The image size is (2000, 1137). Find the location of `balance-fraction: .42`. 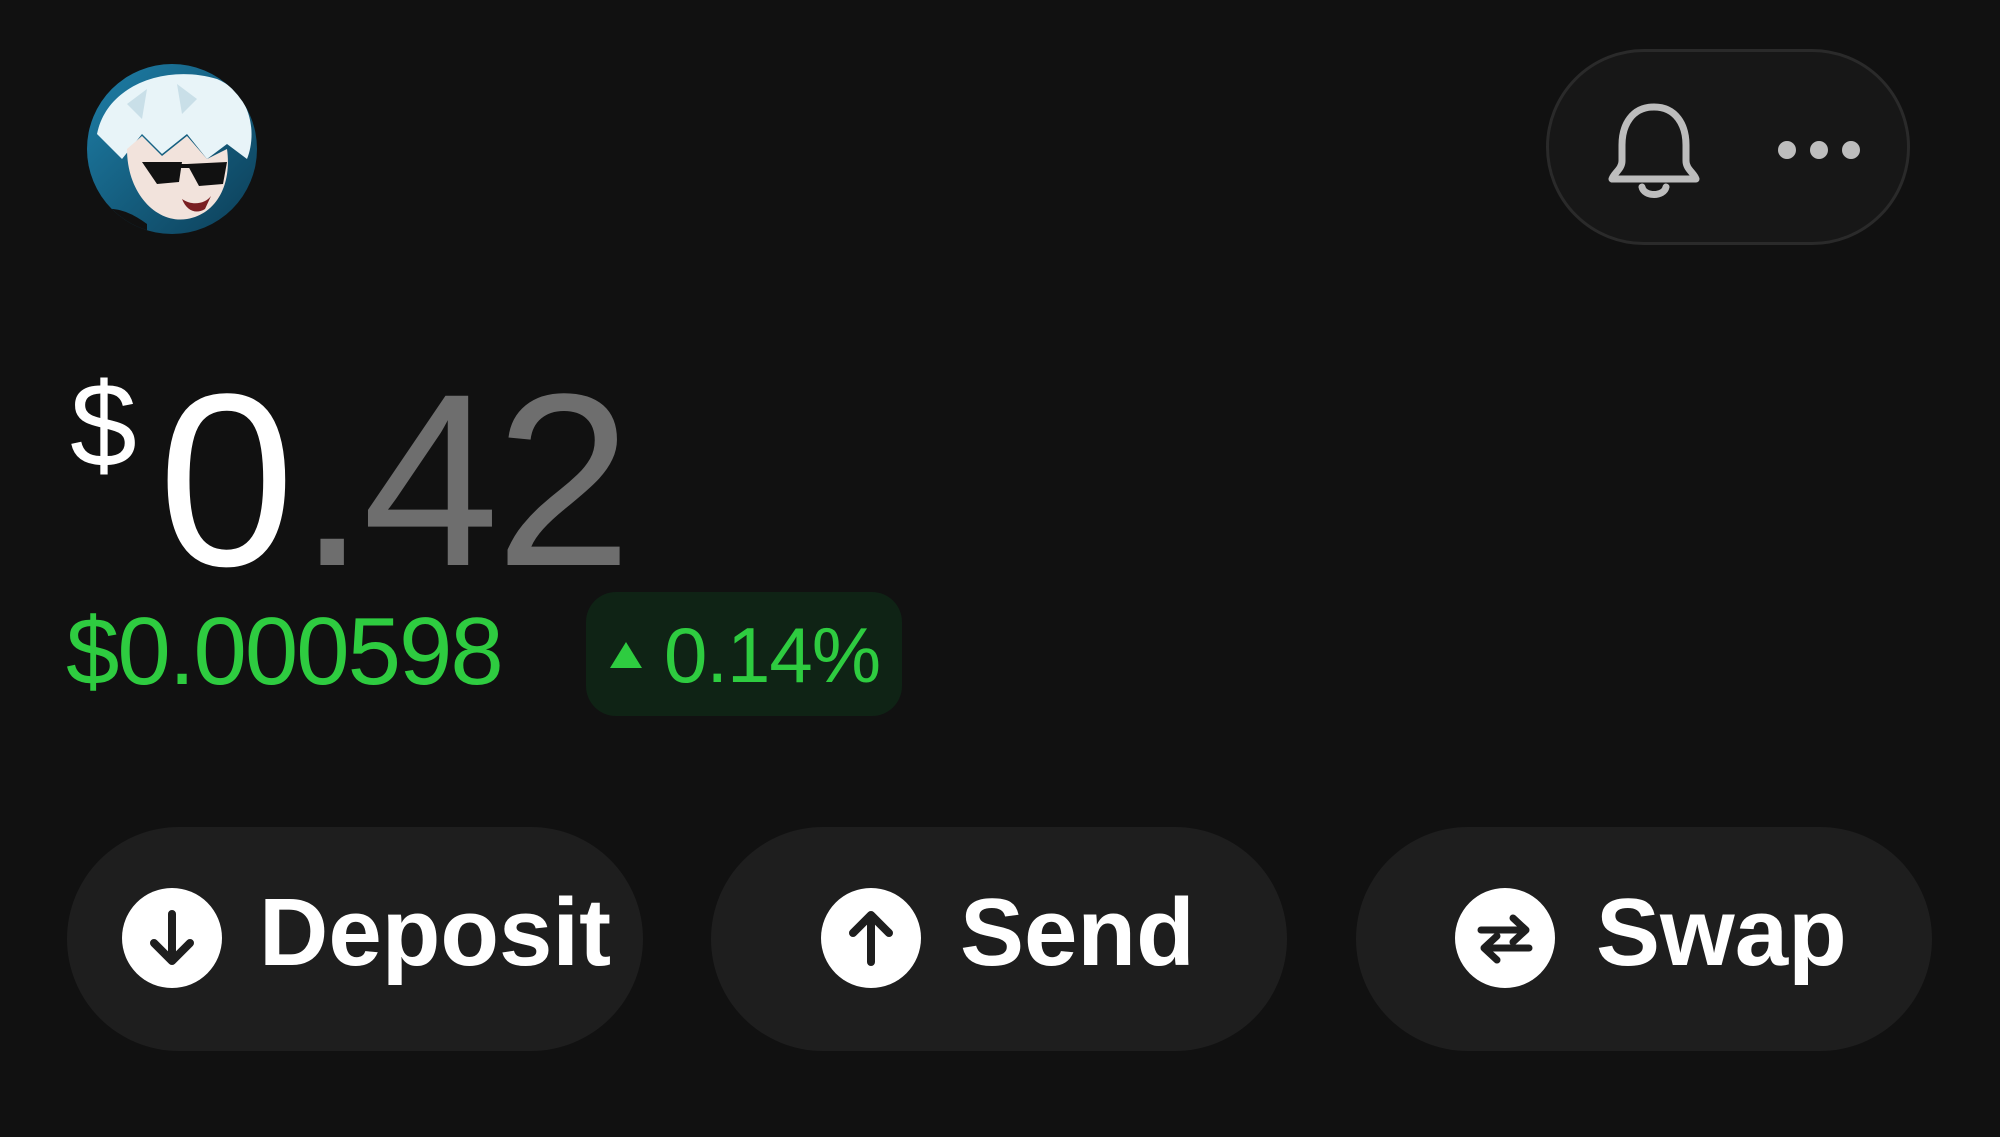

balance-fraction: .42 is located at coordinates (465, 480).